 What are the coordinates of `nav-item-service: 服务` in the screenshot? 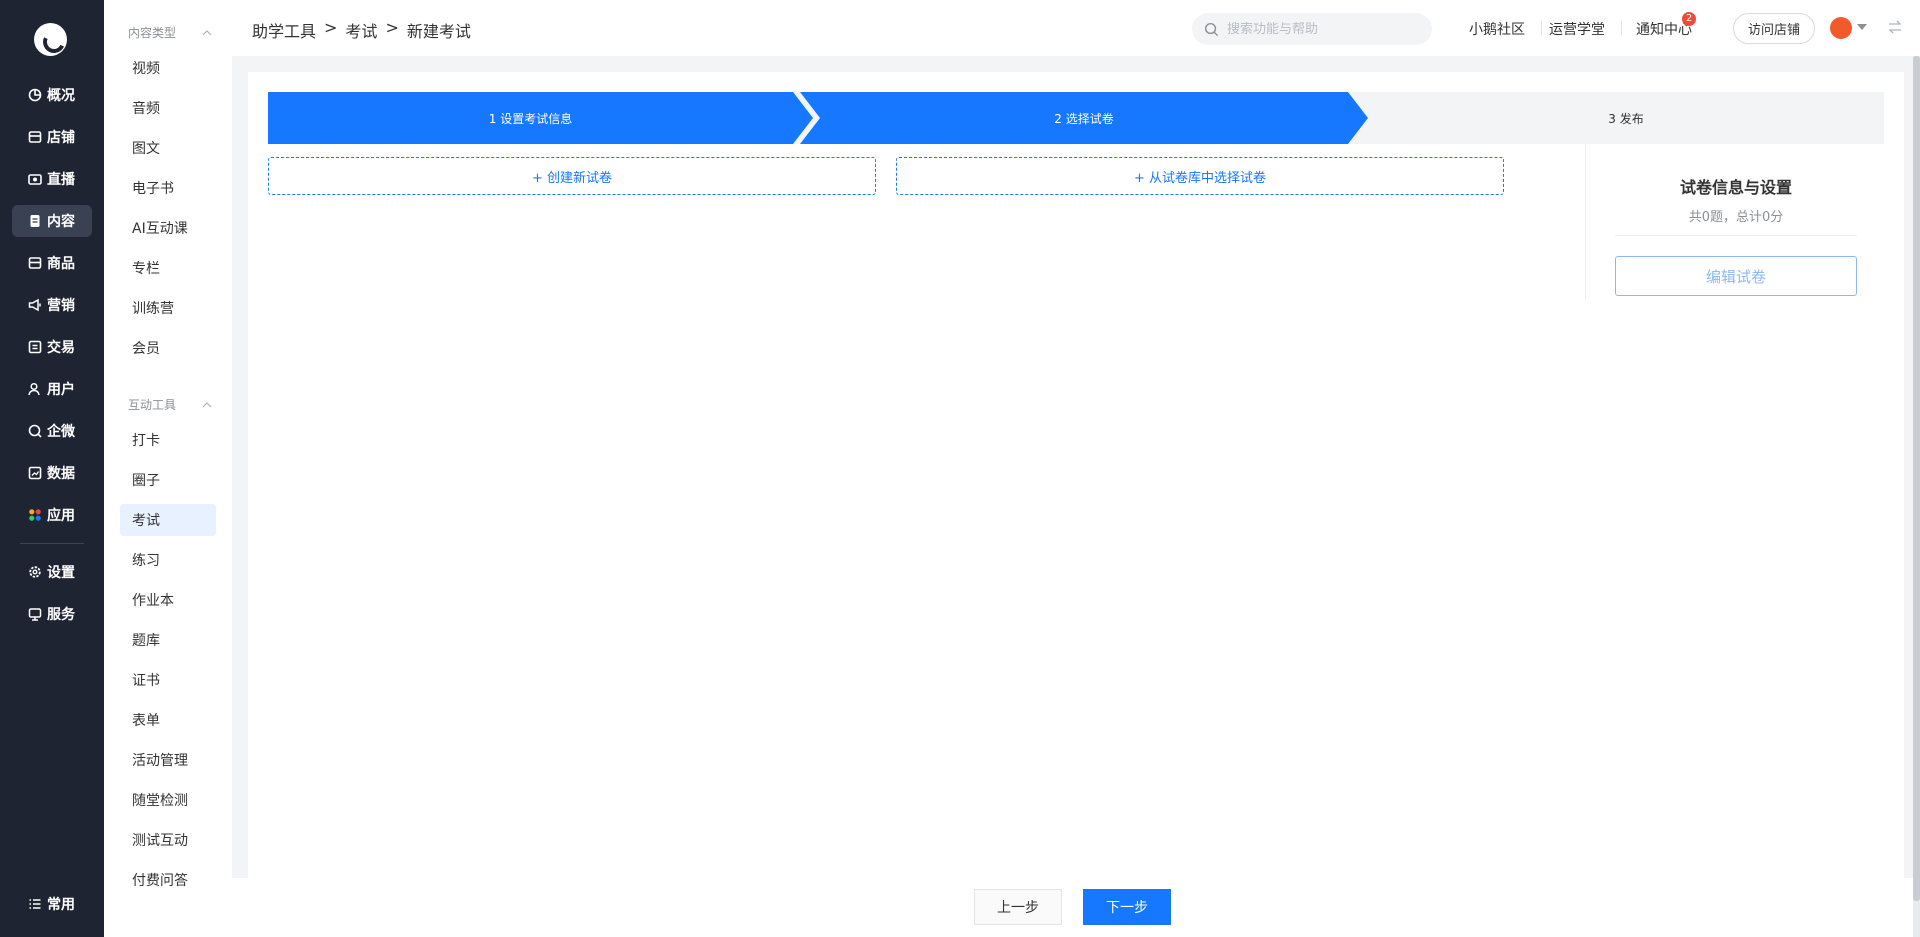 It's located at (52, 614).